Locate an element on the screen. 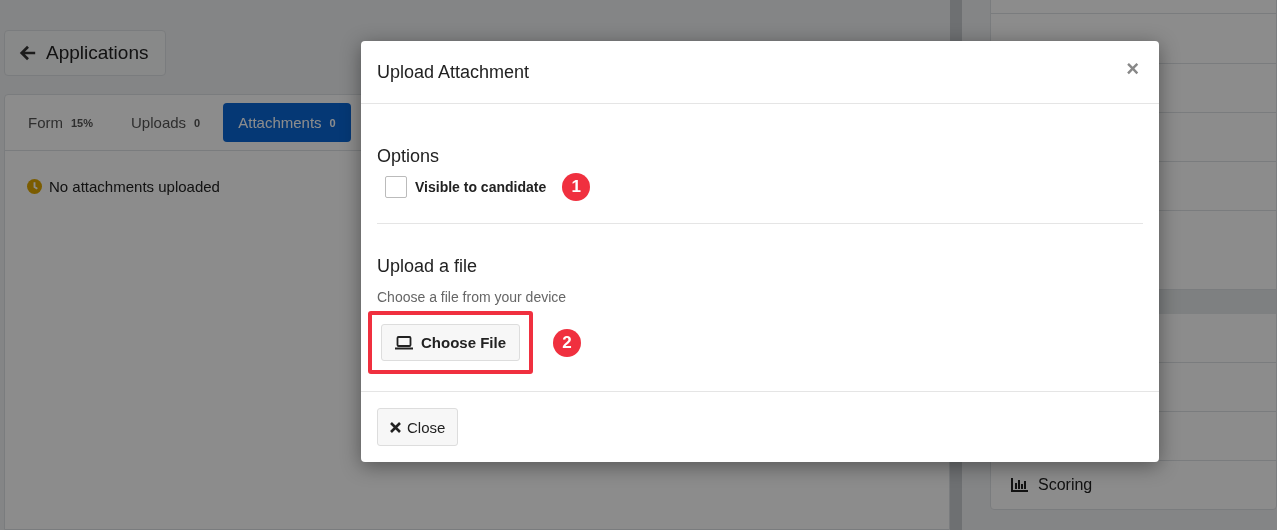 The height and width of the screenshot is (530, 1277). hint-text: Choose a file from your device is located at coordinates (472, 297).